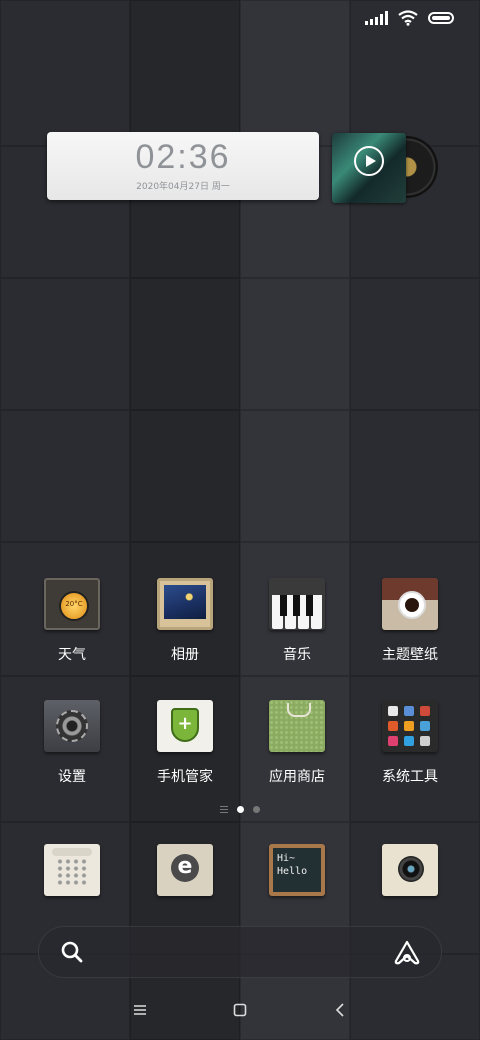 The width and height of the screenshot is (480, 1040). I want to click on tools-folder-icon, so click(410, 726).